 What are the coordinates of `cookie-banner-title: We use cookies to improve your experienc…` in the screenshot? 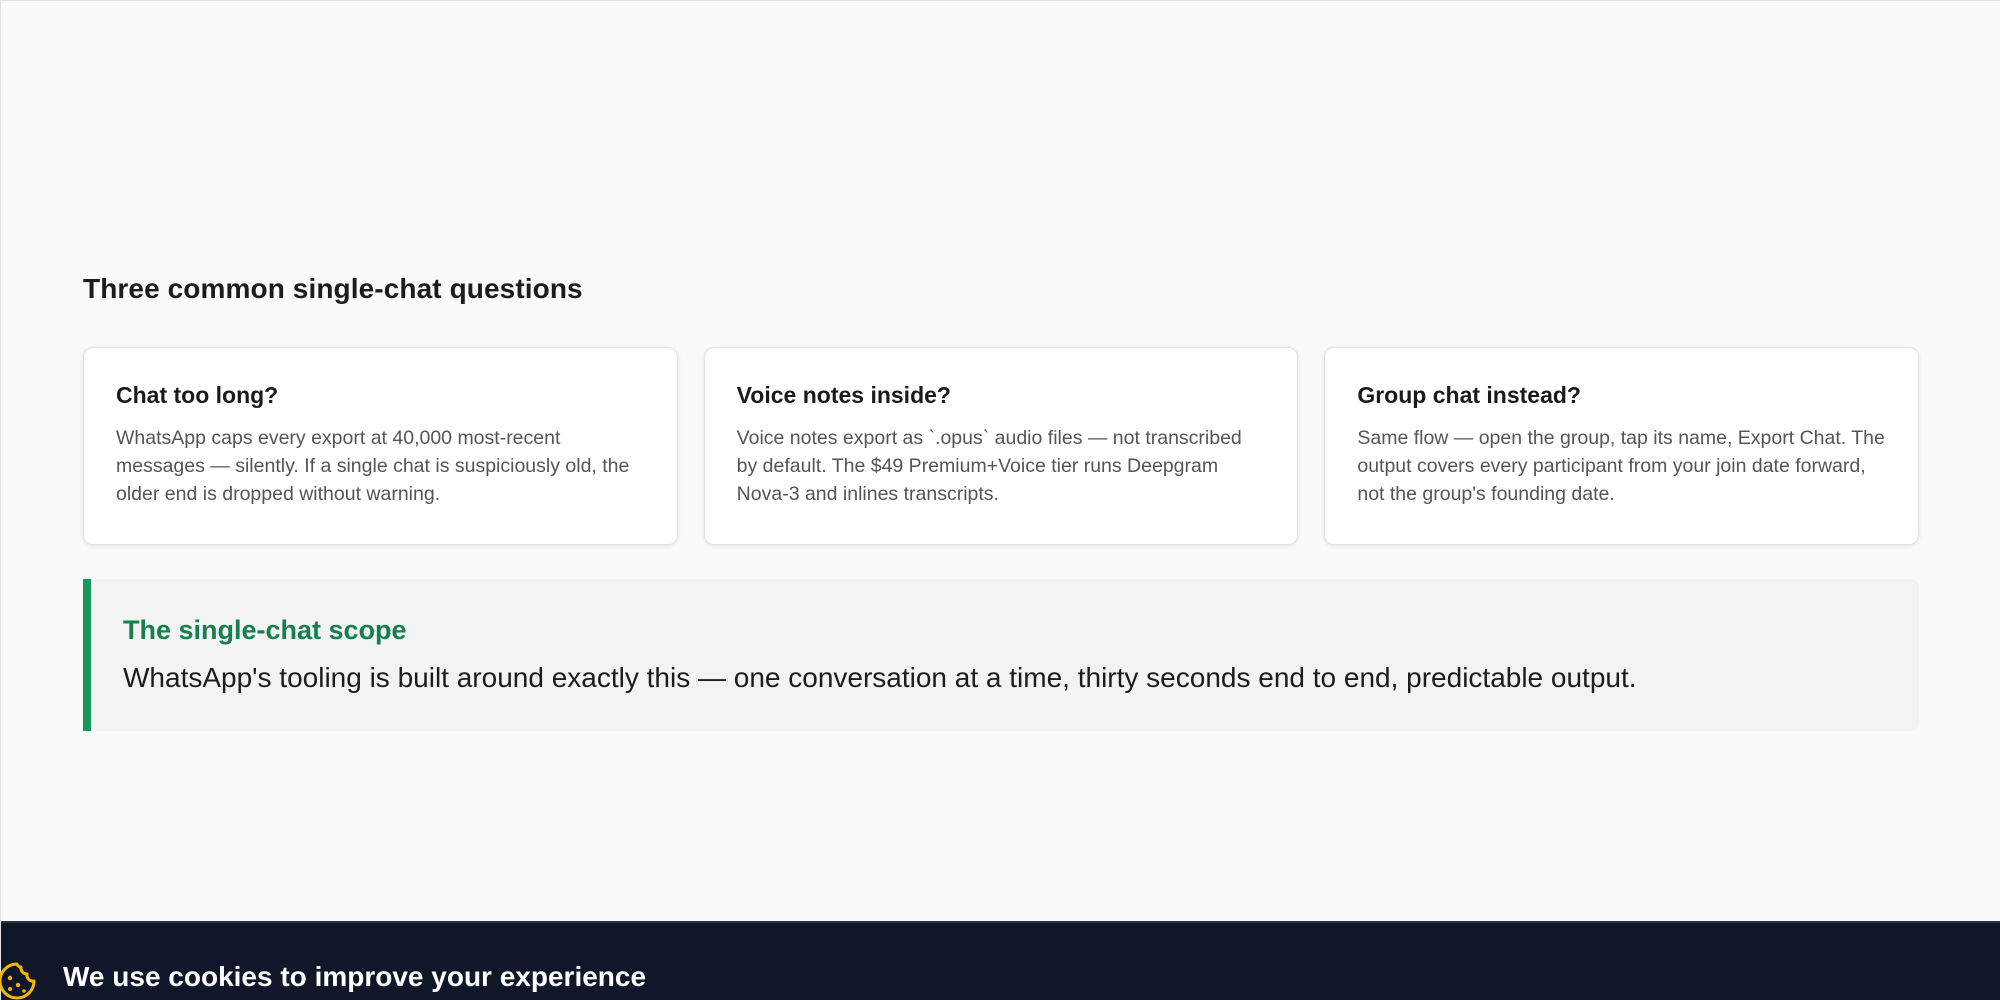 It's located at (355, 976).